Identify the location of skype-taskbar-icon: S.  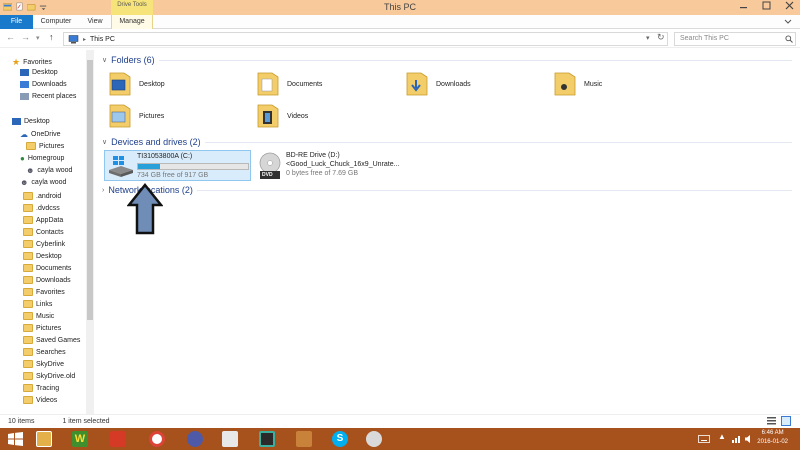
(340, 439).